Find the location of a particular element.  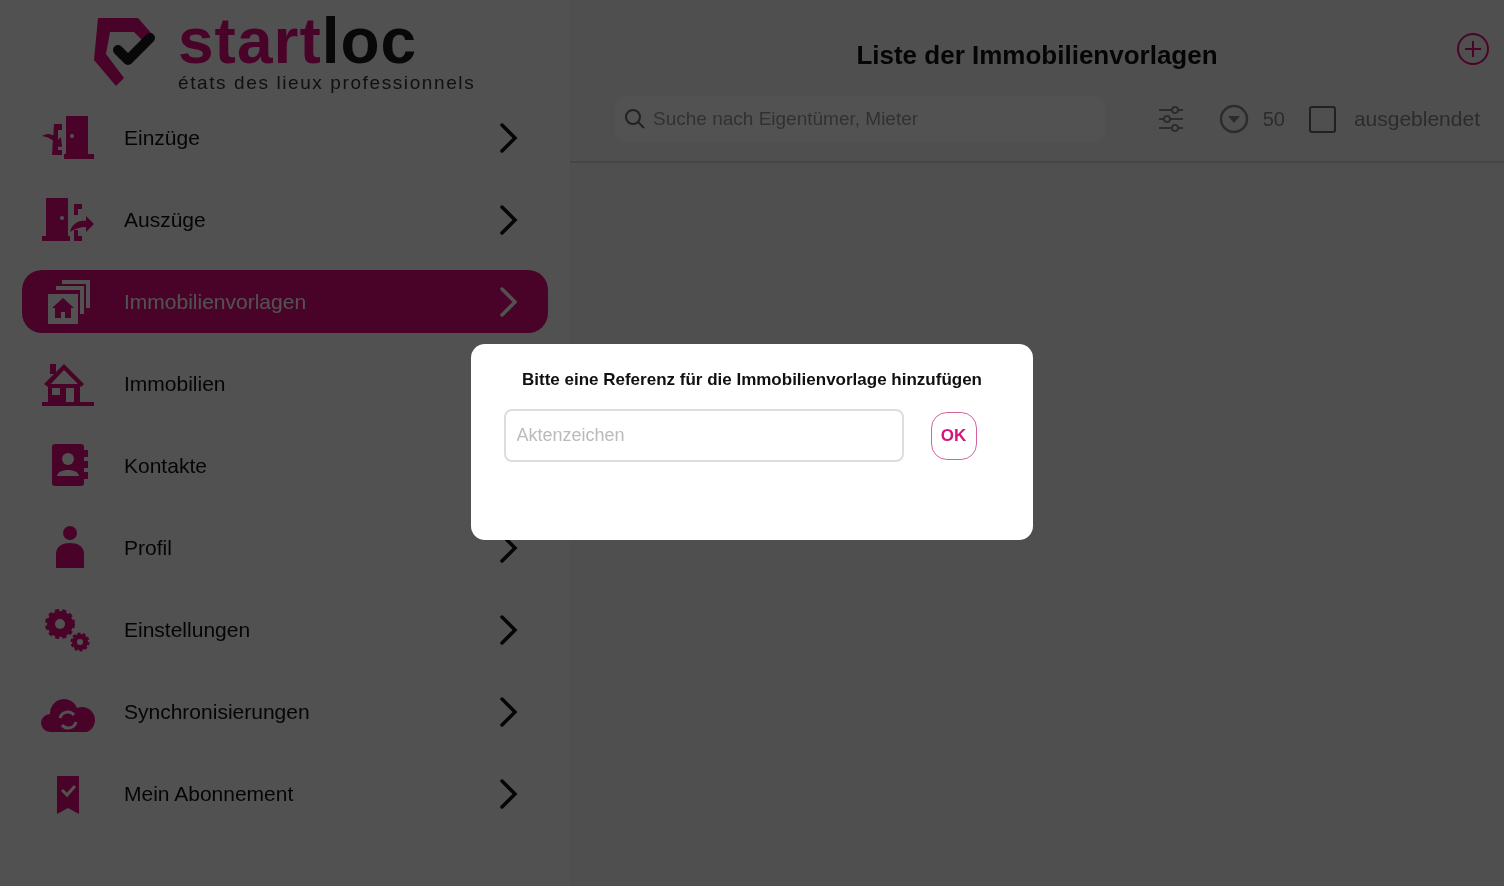

menu-item: Immobilienvorlagen is located at coordinates (285, 301).